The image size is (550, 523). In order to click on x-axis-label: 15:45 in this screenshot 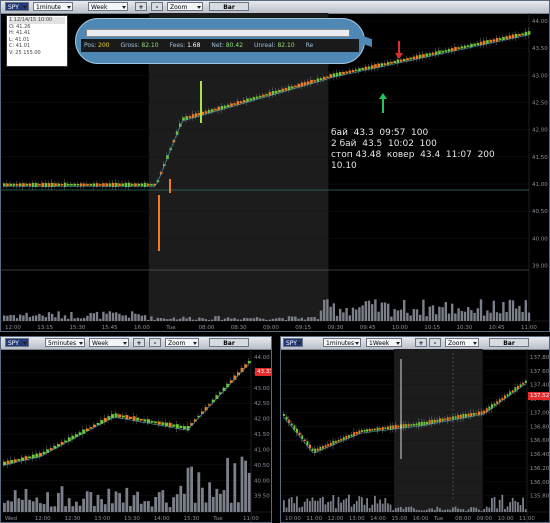, I will do `click(110, 328)`.